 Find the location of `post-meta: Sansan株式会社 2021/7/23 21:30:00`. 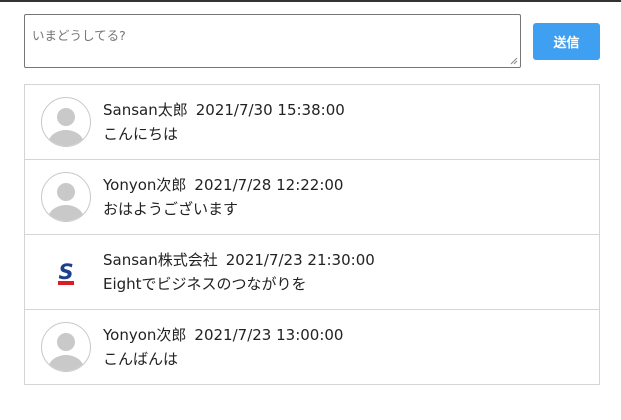

post-meta: Sansan株式会社 2021/7/23 21:30:00 is located at coordinates (239, 260).